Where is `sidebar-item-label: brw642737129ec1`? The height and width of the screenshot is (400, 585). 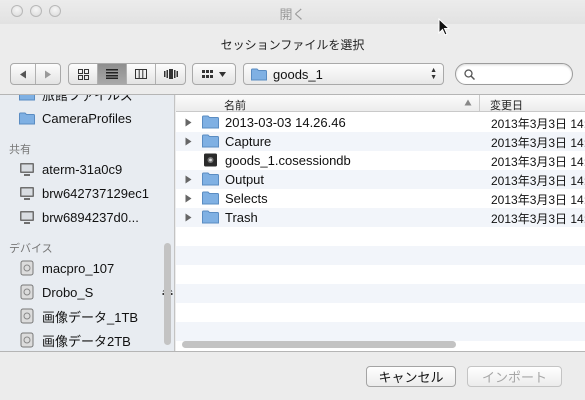
sidebar-item-label: brw642737129ec1 is located at coordinates (95, 193).